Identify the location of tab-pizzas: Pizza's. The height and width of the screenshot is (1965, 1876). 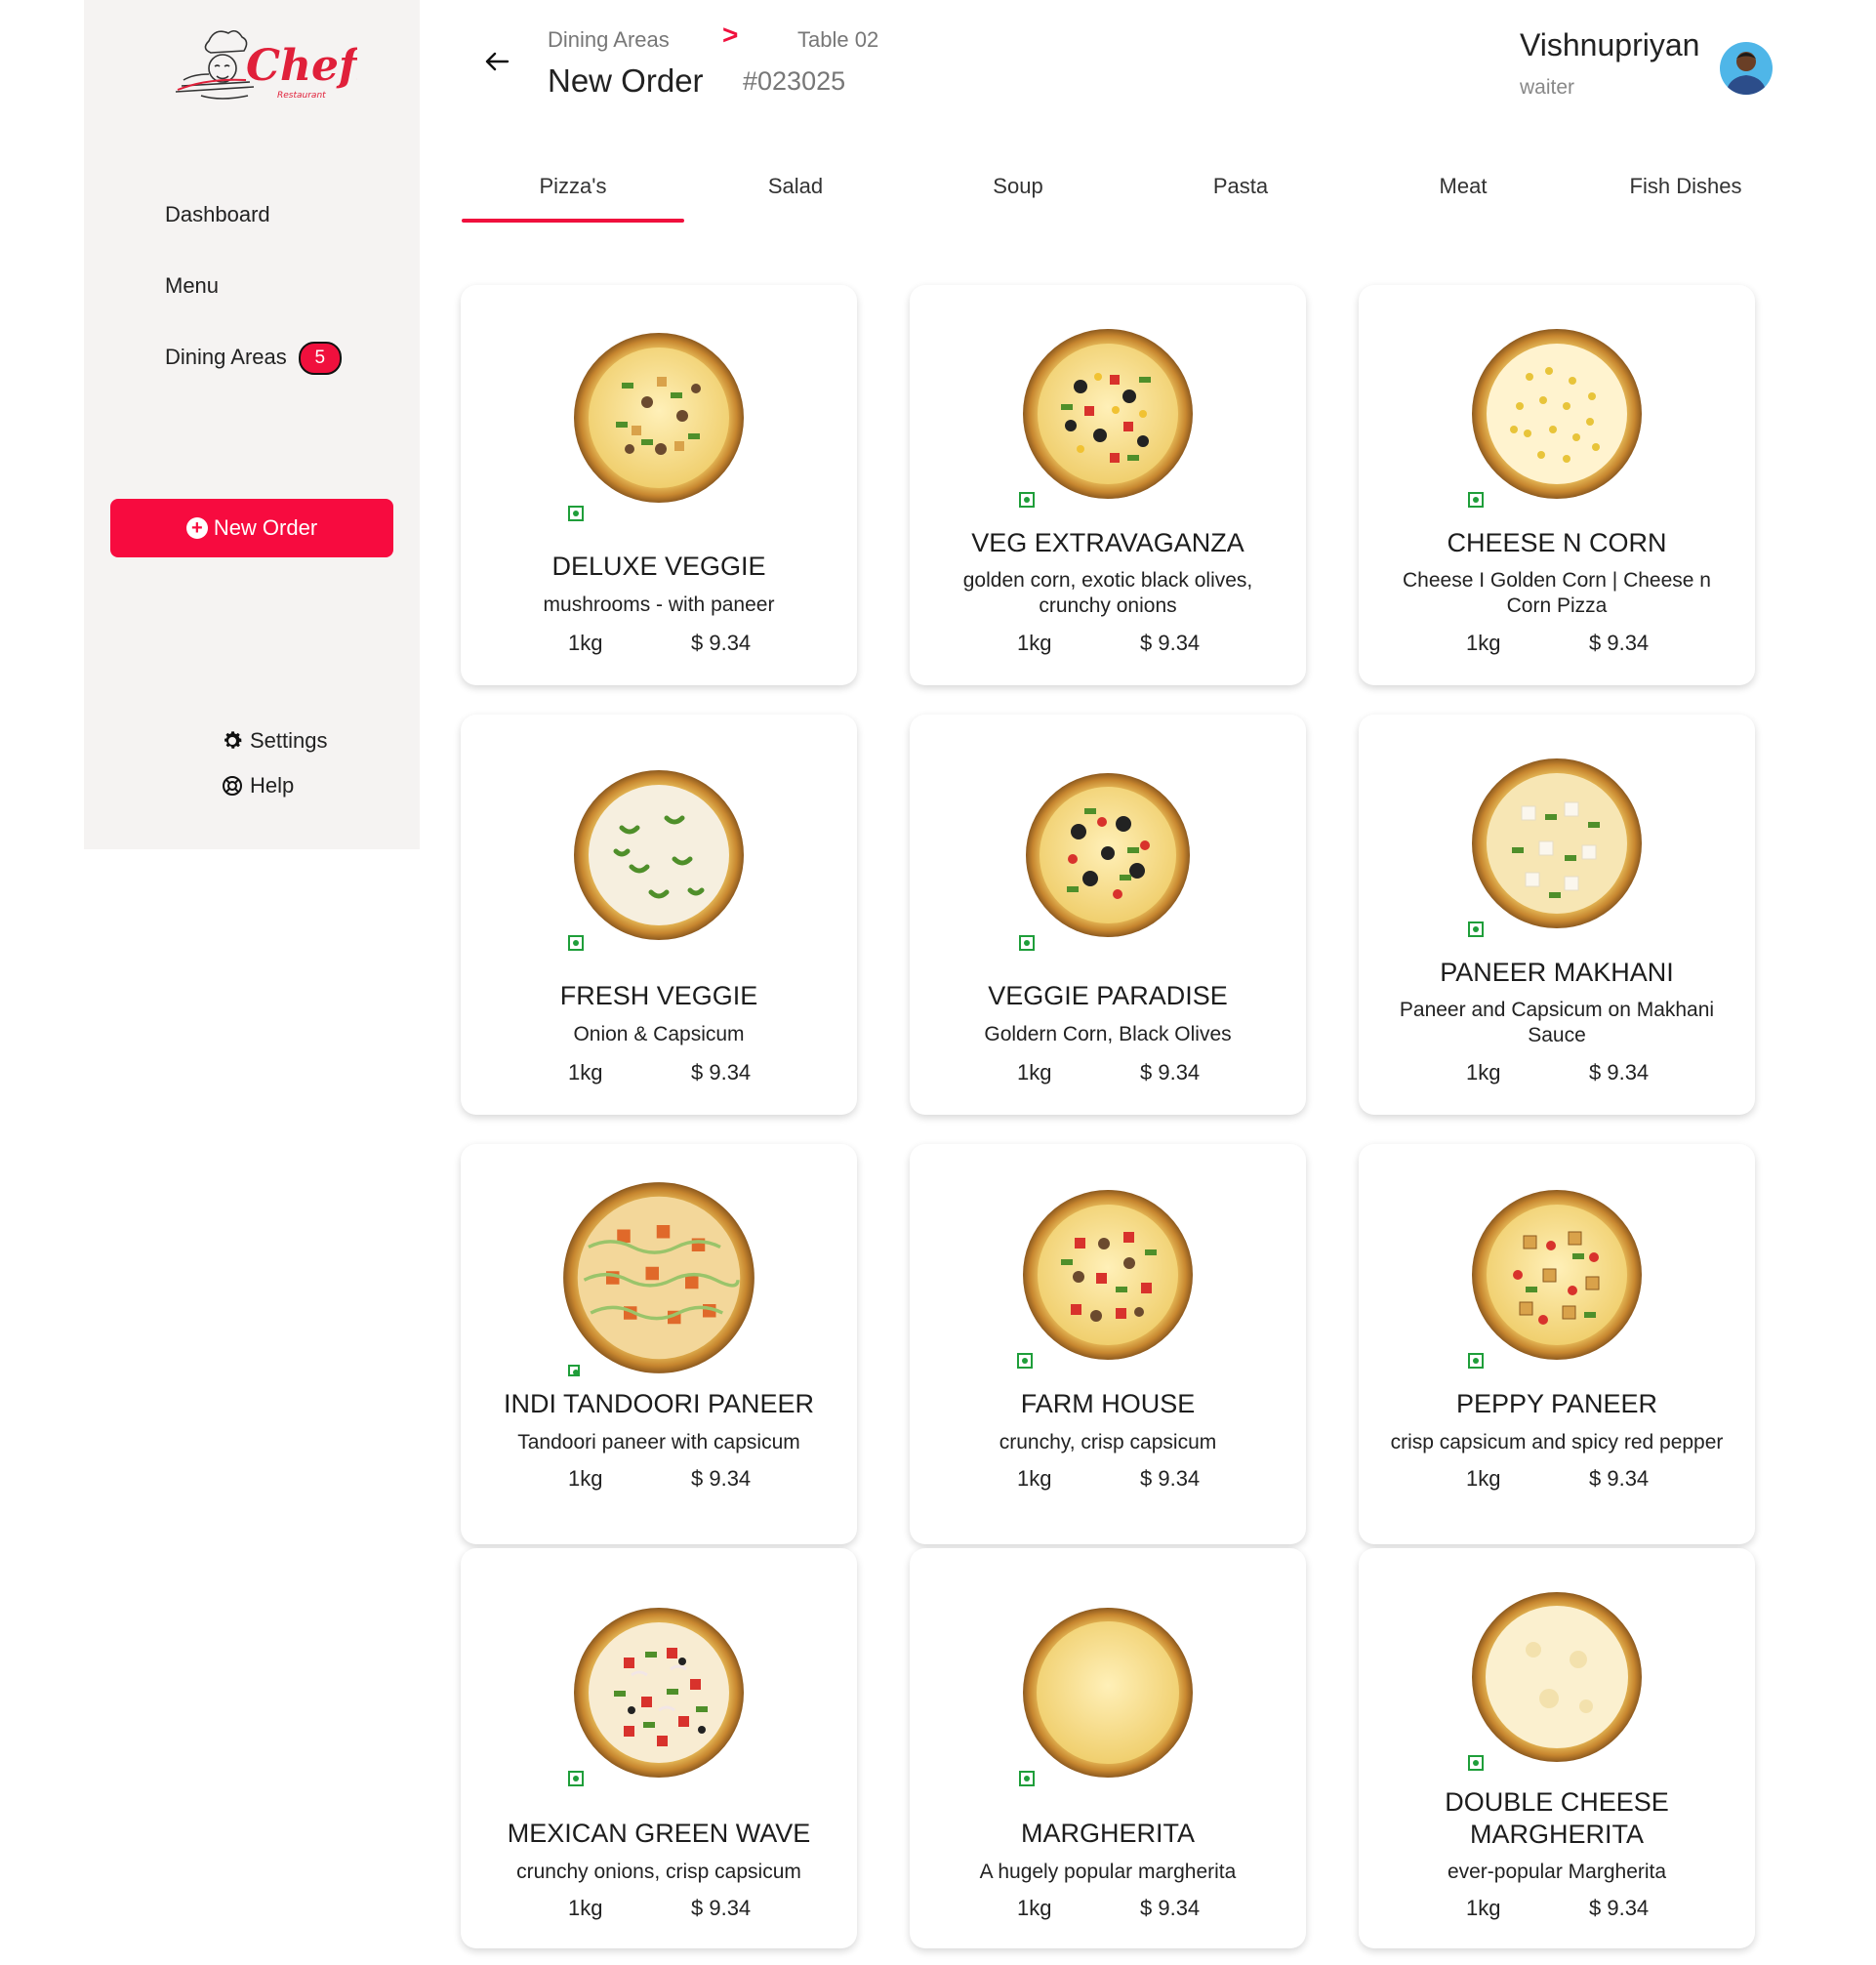
(573, 198).